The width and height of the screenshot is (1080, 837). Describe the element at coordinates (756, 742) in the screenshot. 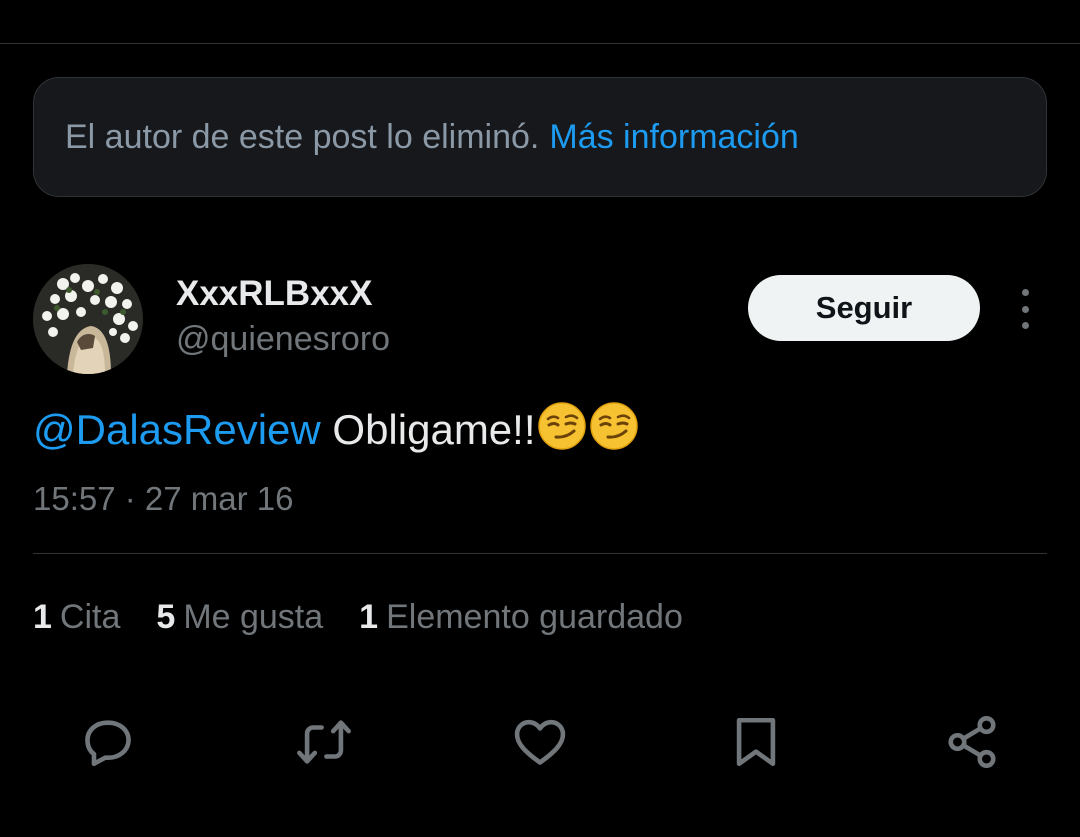

I see `bookmark-icon` at that location.